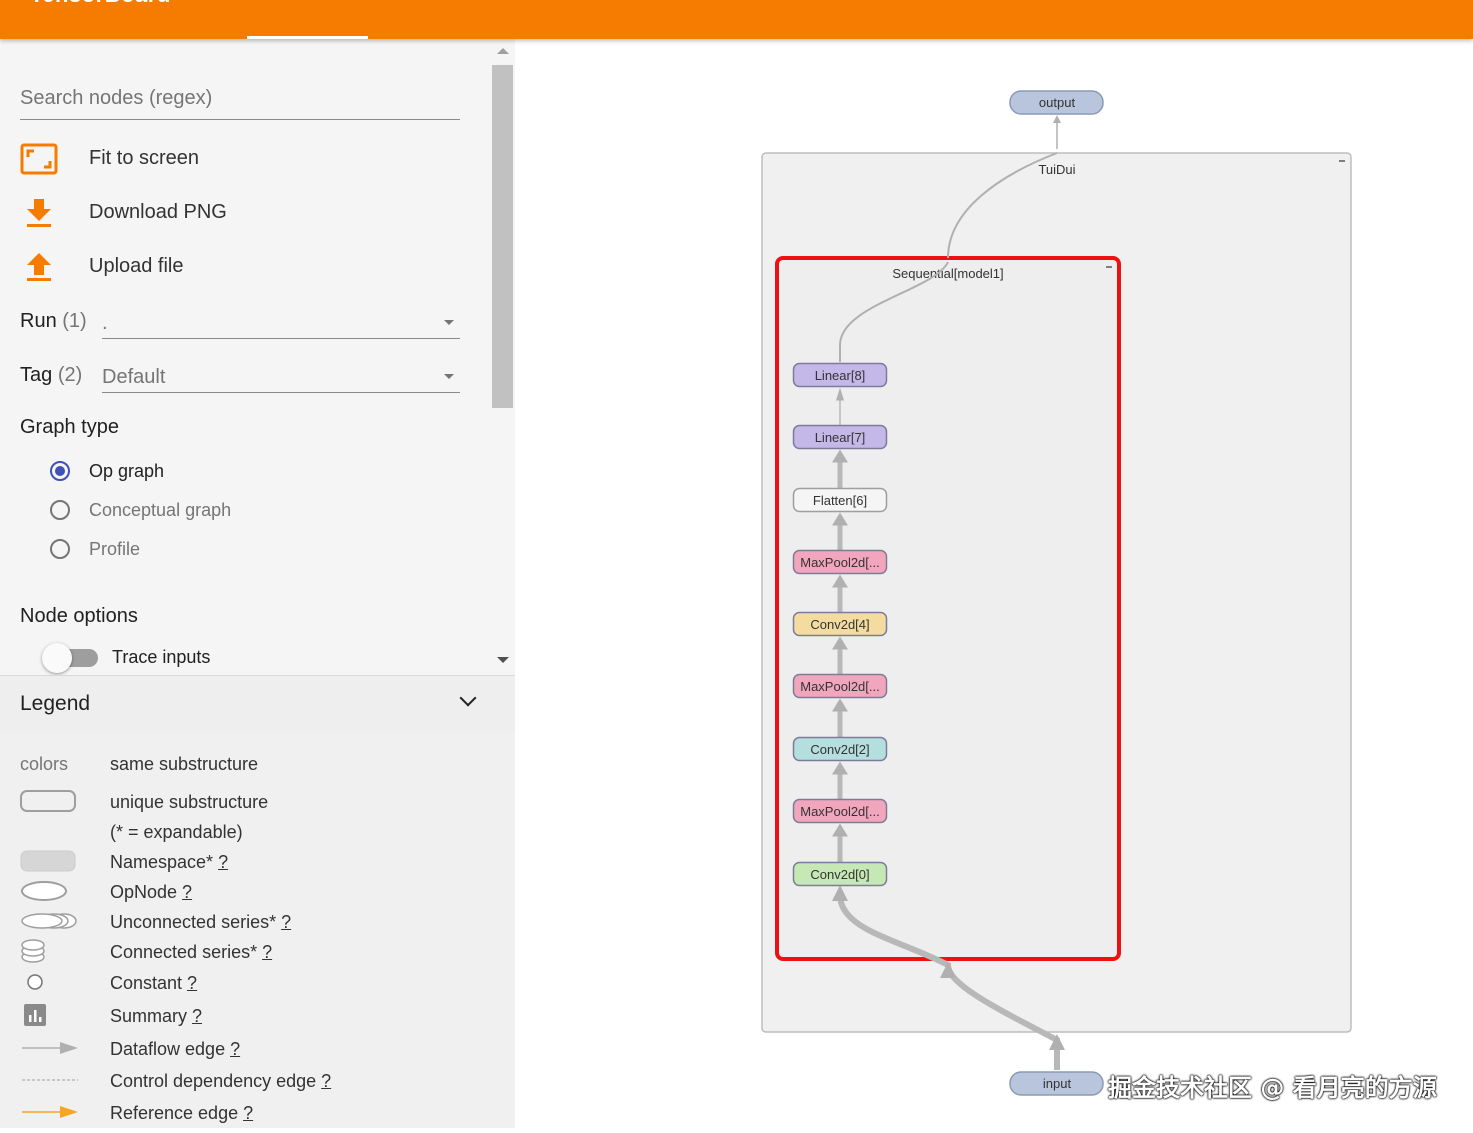 This screenshot has height=1133, width=1473. What do you see at coordinates (503, 51) in the screenshot?
I see `scroll-up-arrow-icon` at bounding box center [503, 51].